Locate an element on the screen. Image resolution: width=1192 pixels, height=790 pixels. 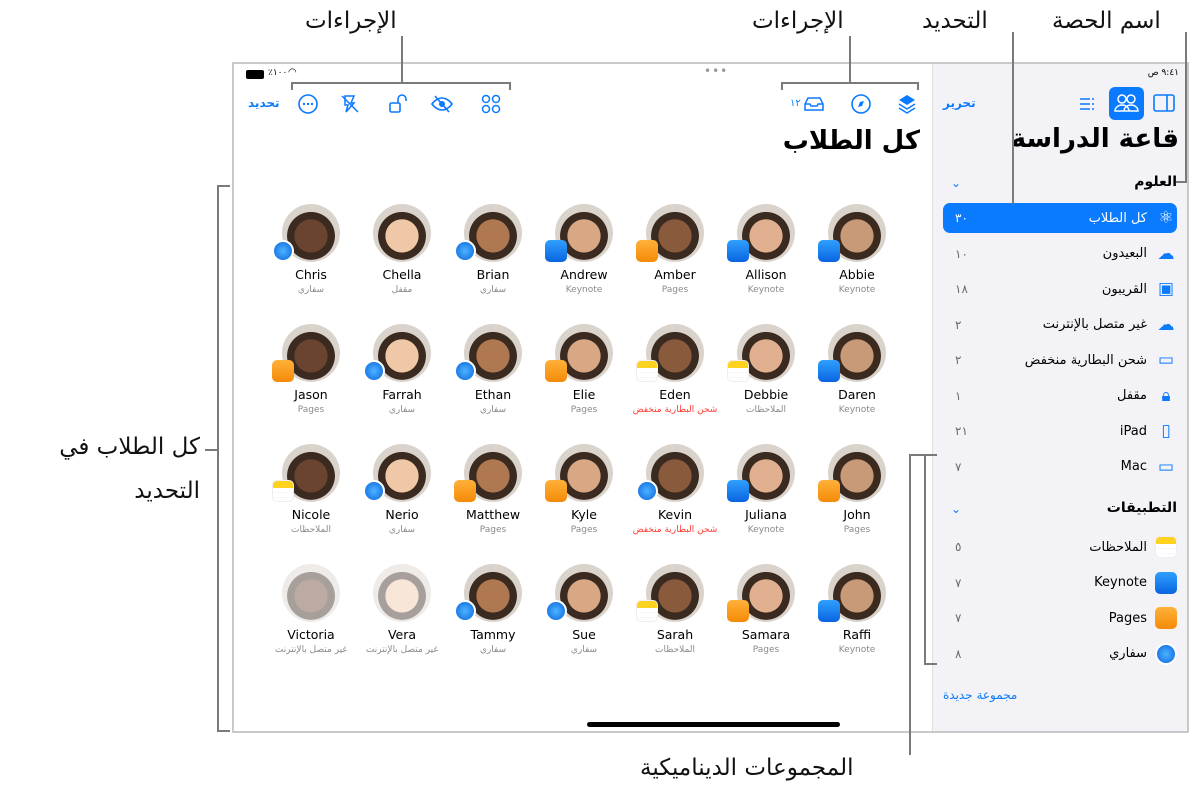
student-tile: Daren Keynote is located at coordinates (857, 369).